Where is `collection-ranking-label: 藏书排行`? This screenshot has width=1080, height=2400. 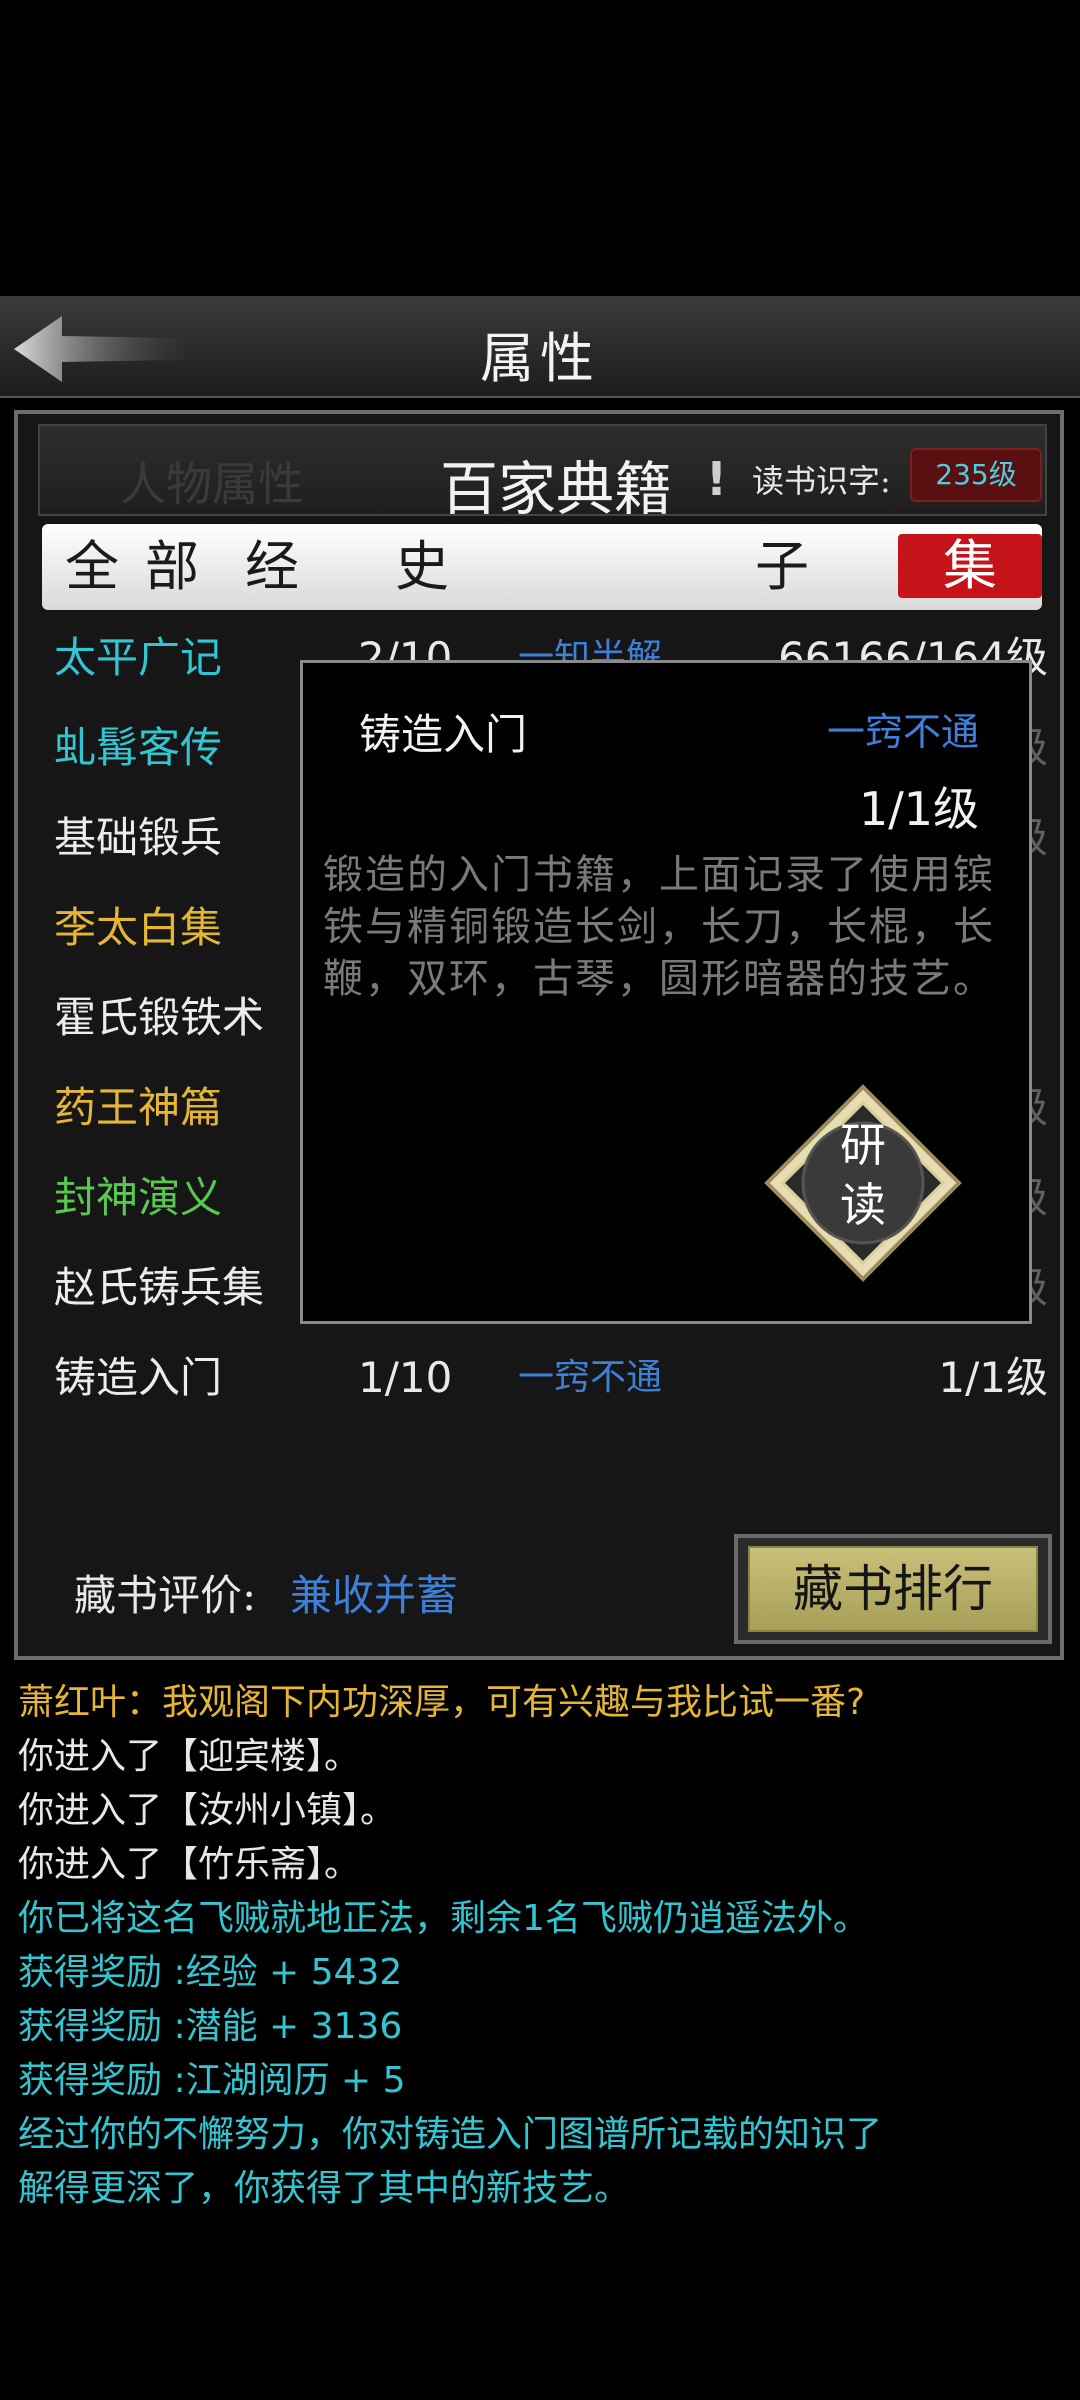 collection-ranking-label: 藏书排行 is located at coordinates (893, 1589).